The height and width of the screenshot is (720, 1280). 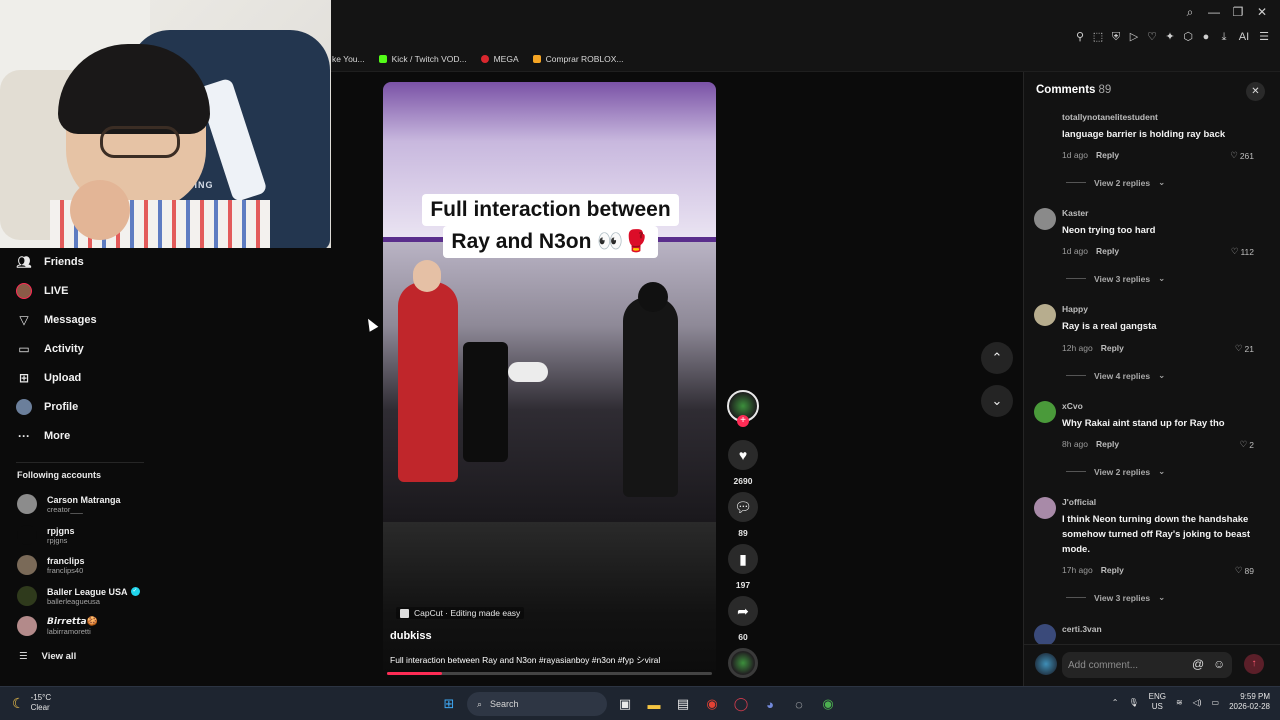 I want to click on comment-button: 💬︎, so click(x=743, y=507).